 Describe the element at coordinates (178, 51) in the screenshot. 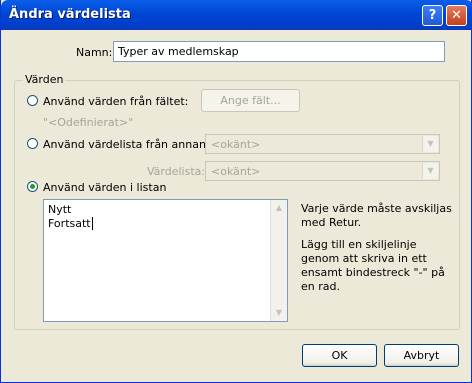

I see `name-input-value: Typer av medlemskap` at that location.